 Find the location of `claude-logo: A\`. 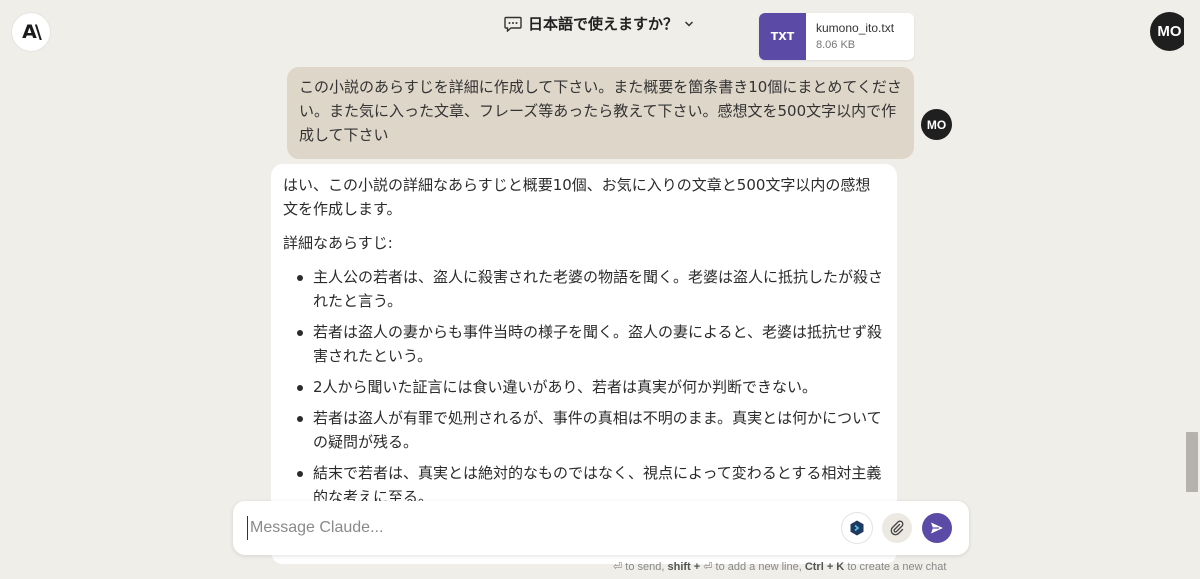

claude-logo: A\ is located at coordinates (31, 32).